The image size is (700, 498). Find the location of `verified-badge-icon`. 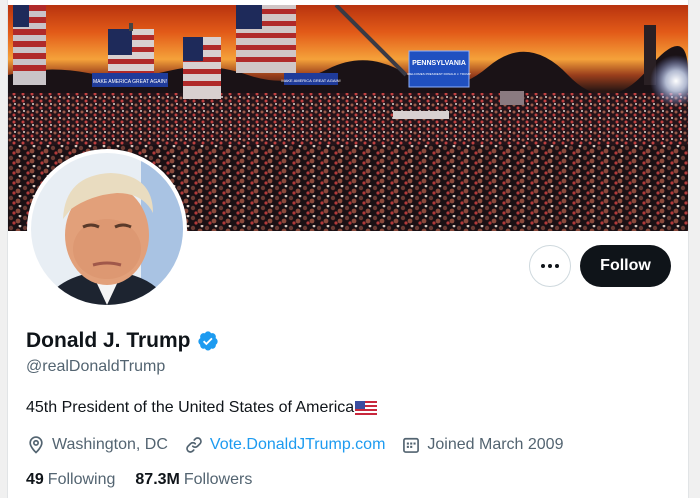

verified-badge-icon is located at coordinates (208, 341).